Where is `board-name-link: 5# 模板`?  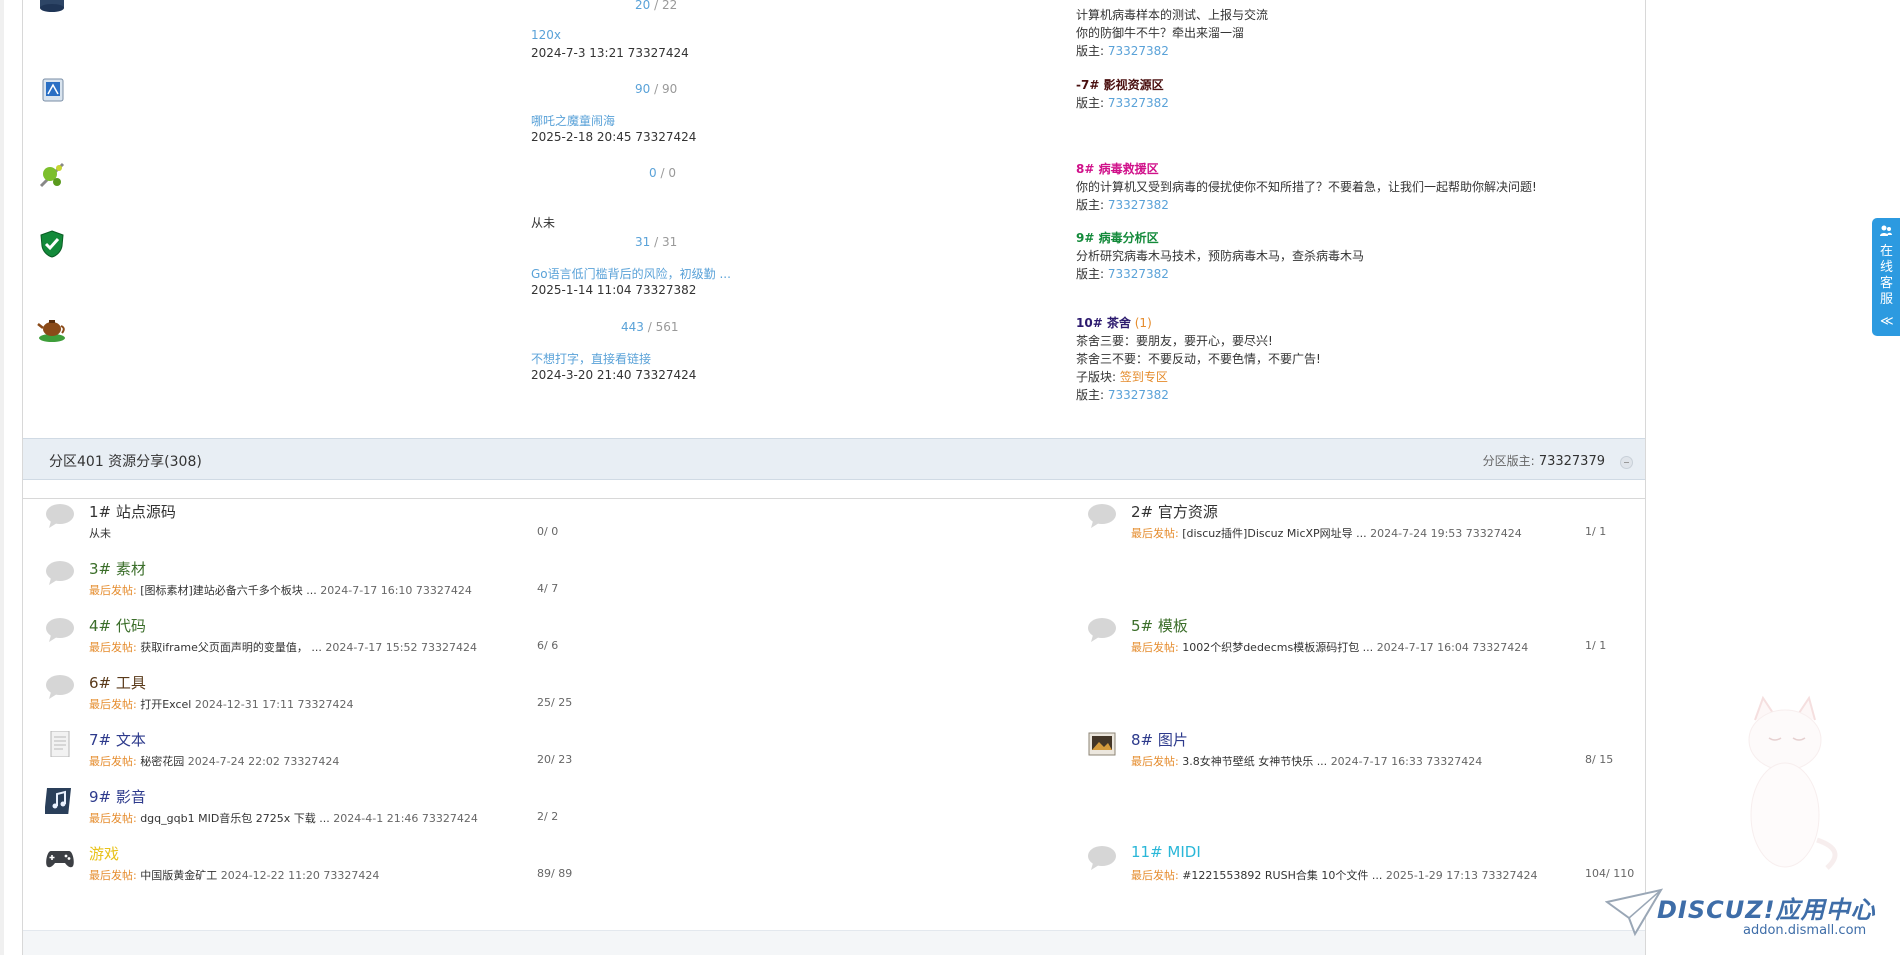 board-name-link: 5# 模板 is located at coordinates (1159, 625).